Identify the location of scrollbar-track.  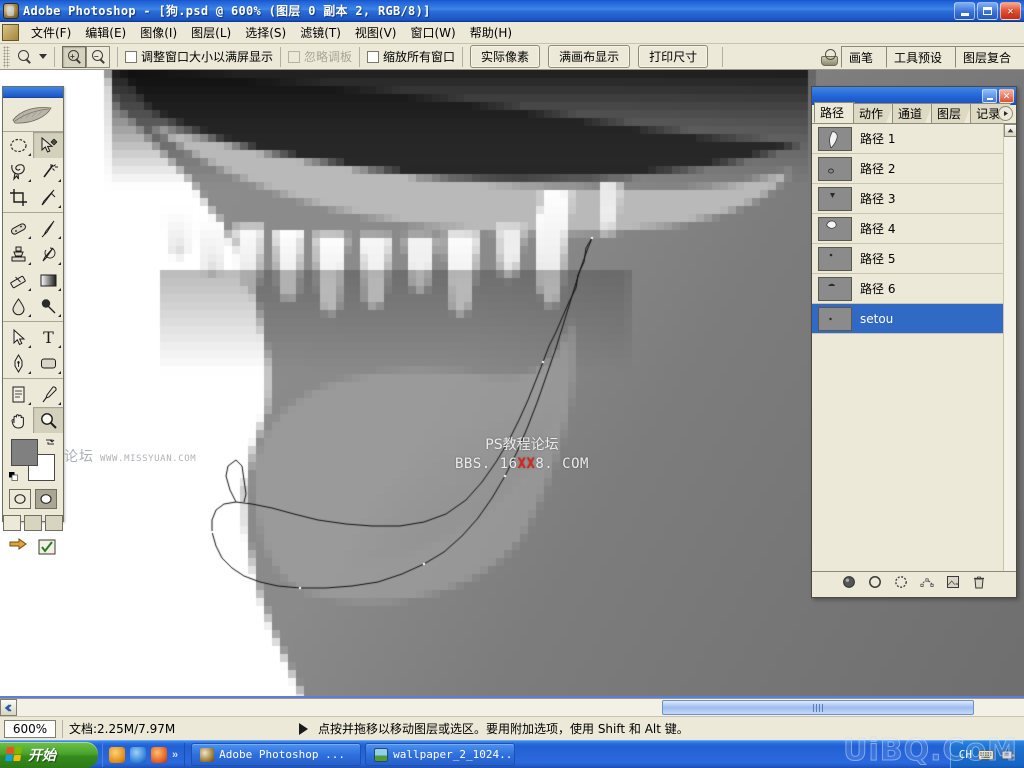
(520, 707).